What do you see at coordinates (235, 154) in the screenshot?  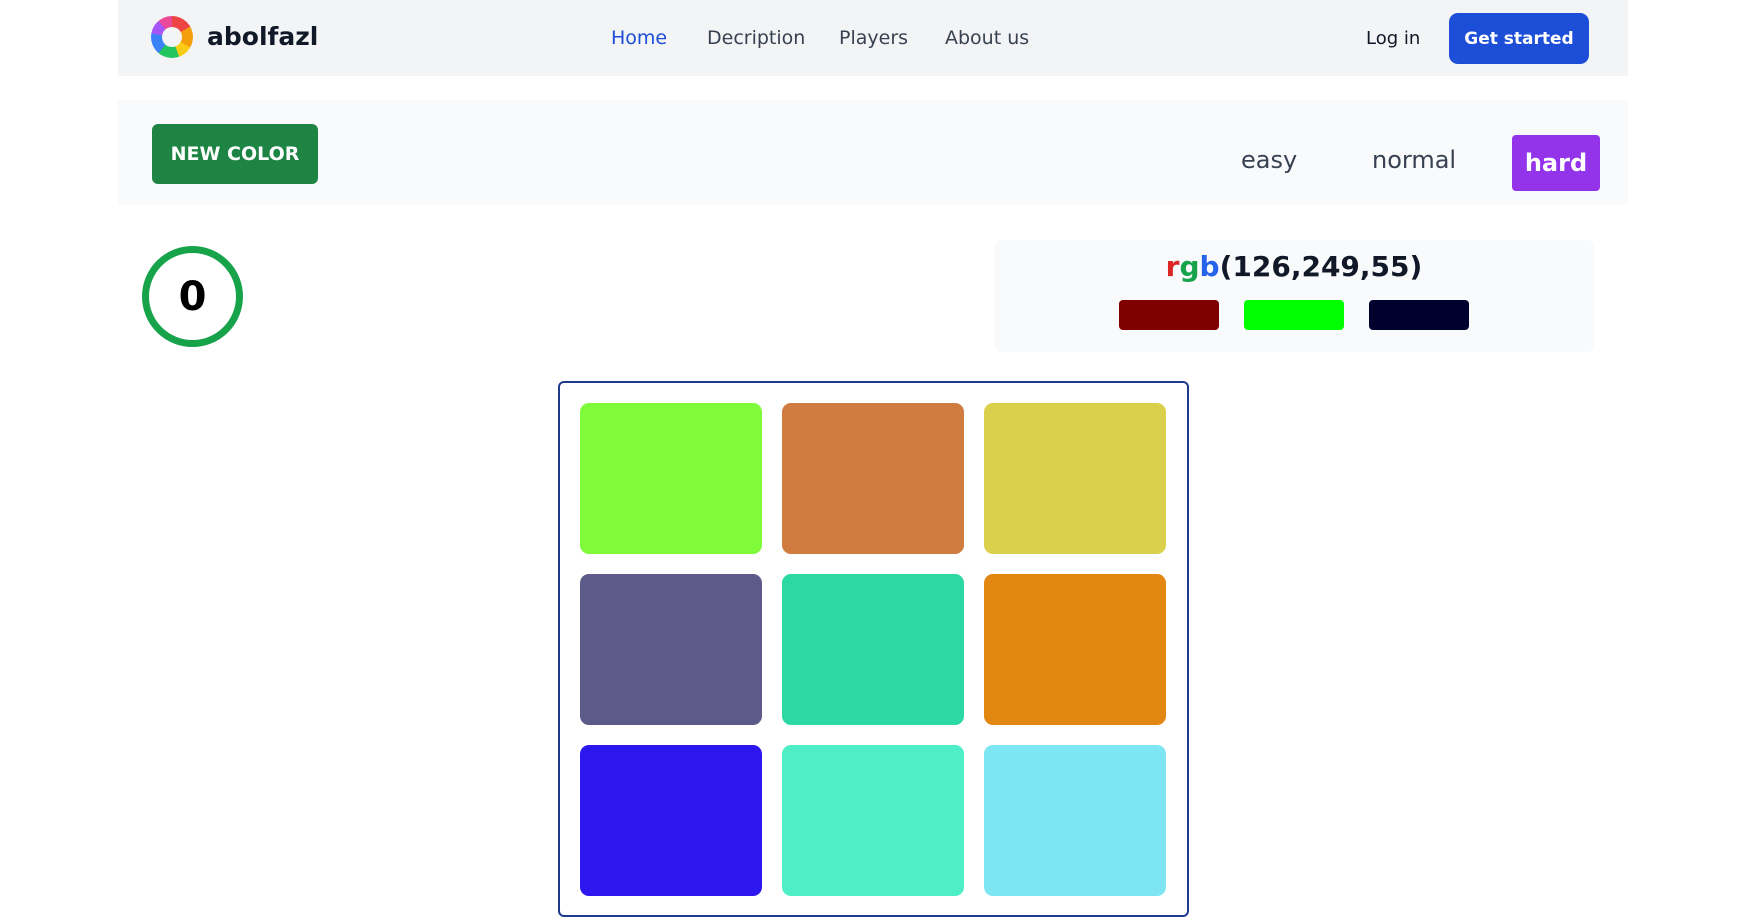 I see `new-color-button: NEW COLOR` at bounding box center [235, 154].